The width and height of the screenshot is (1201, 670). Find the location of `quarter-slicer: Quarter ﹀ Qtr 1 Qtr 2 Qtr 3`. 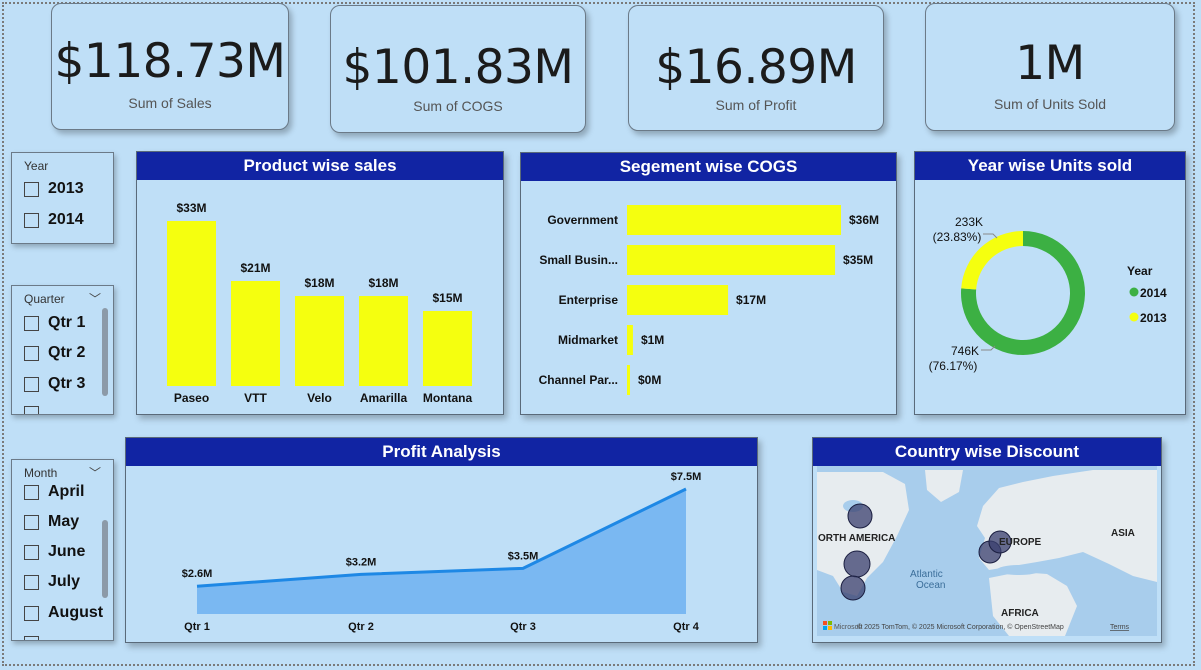

quarter-slicer: Quarter ﹀ Qtr 1 Qtr 2 Qtr 3 is located at coordinates (62, 350).